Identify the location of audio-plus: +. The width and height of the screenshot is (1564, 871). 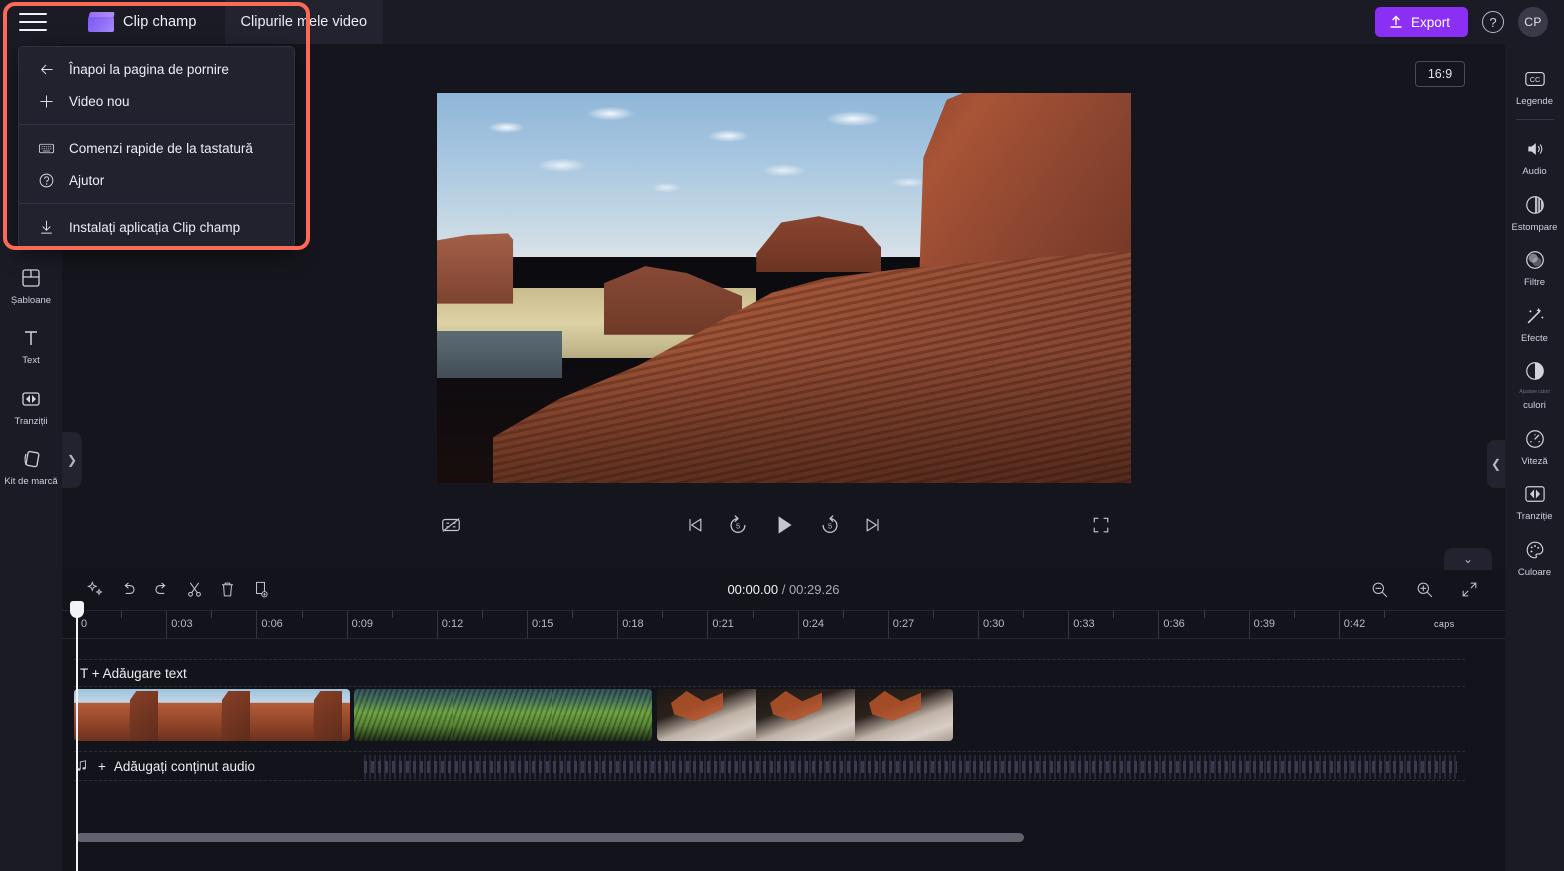
(102, 766).